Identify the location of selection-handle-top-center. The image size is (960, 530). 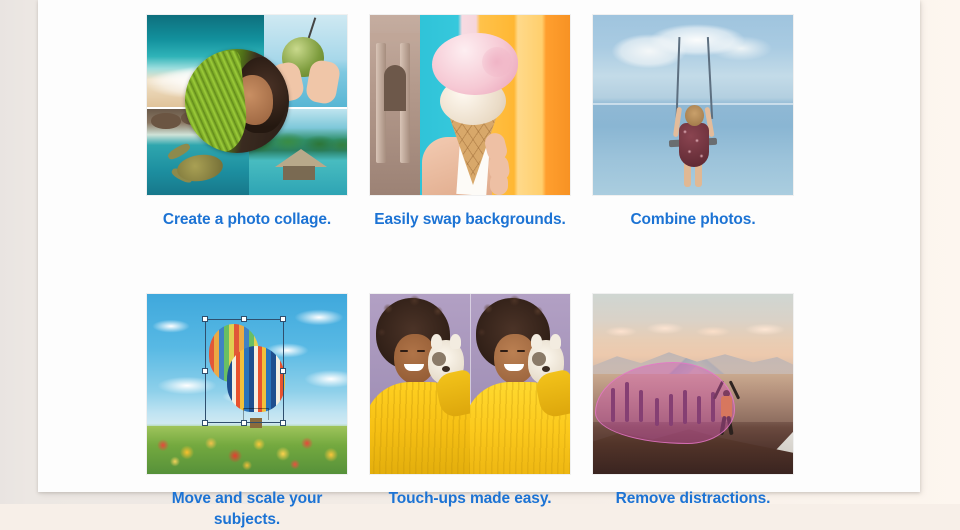
(244, 319).